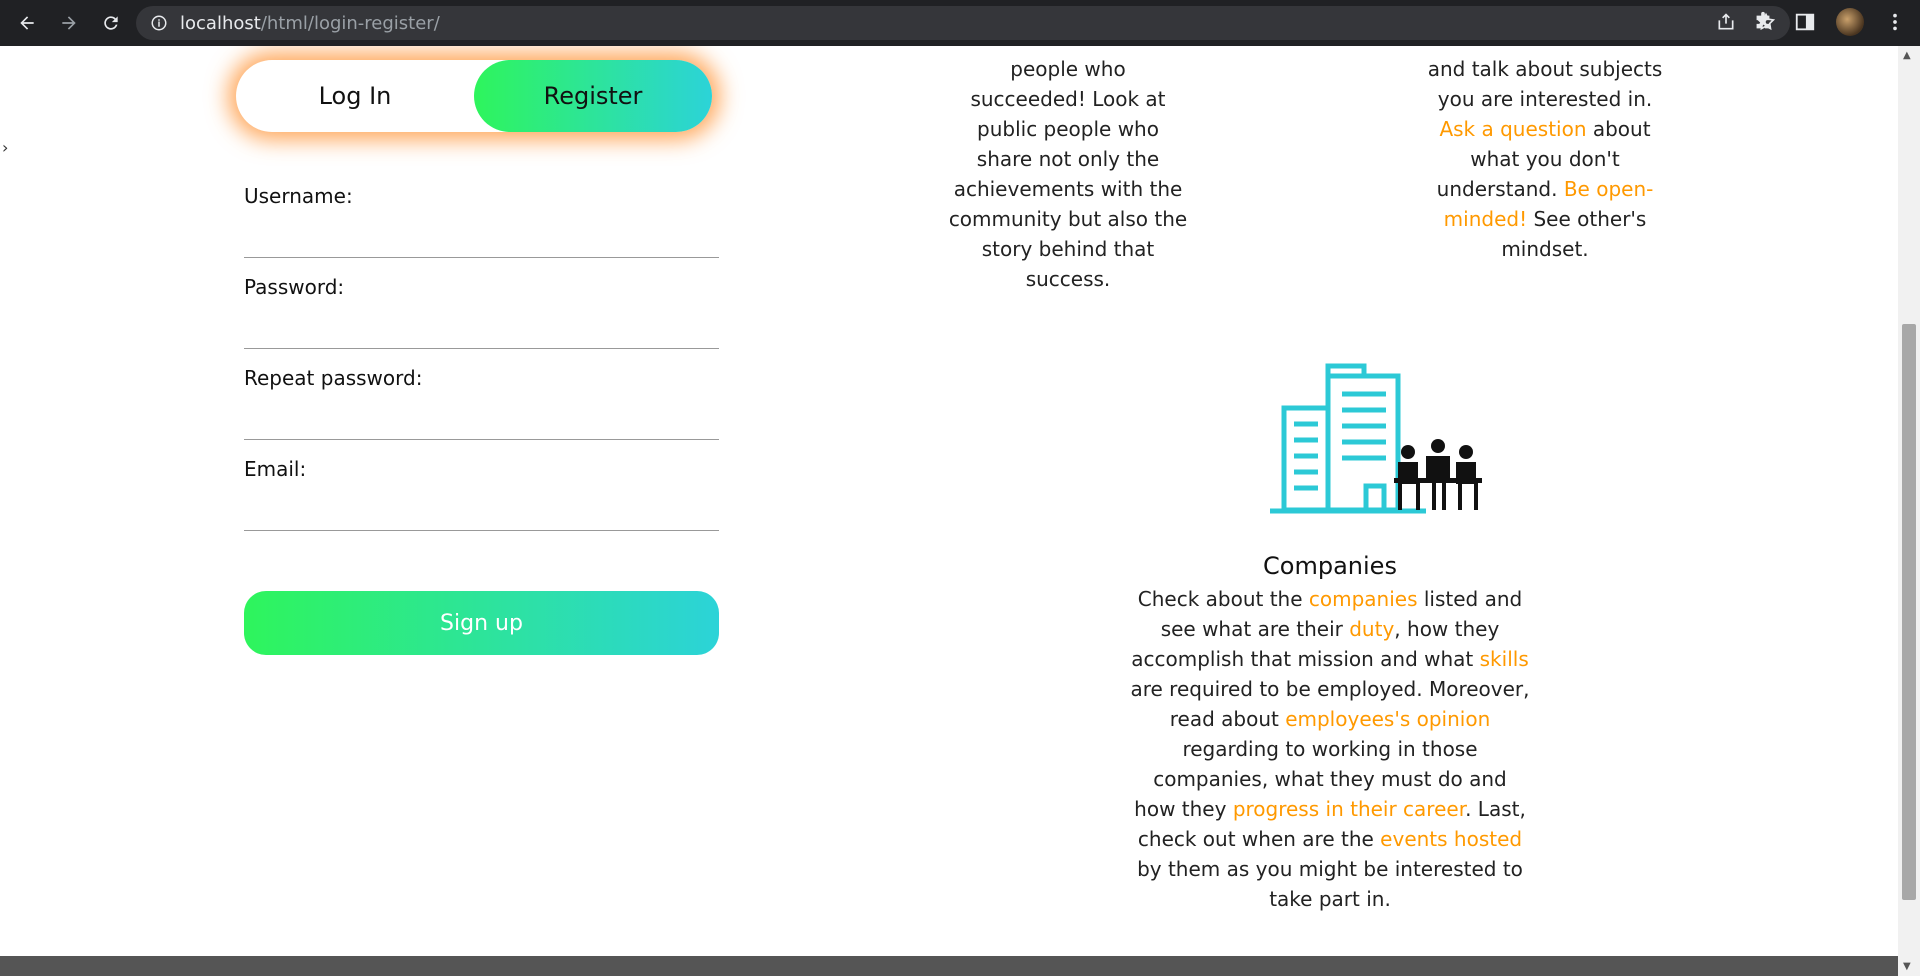  What do you see at coordinates (1372, 629) in the screenshot?
I see `highlight-duty: duty` at bounding box center [1372, 629].